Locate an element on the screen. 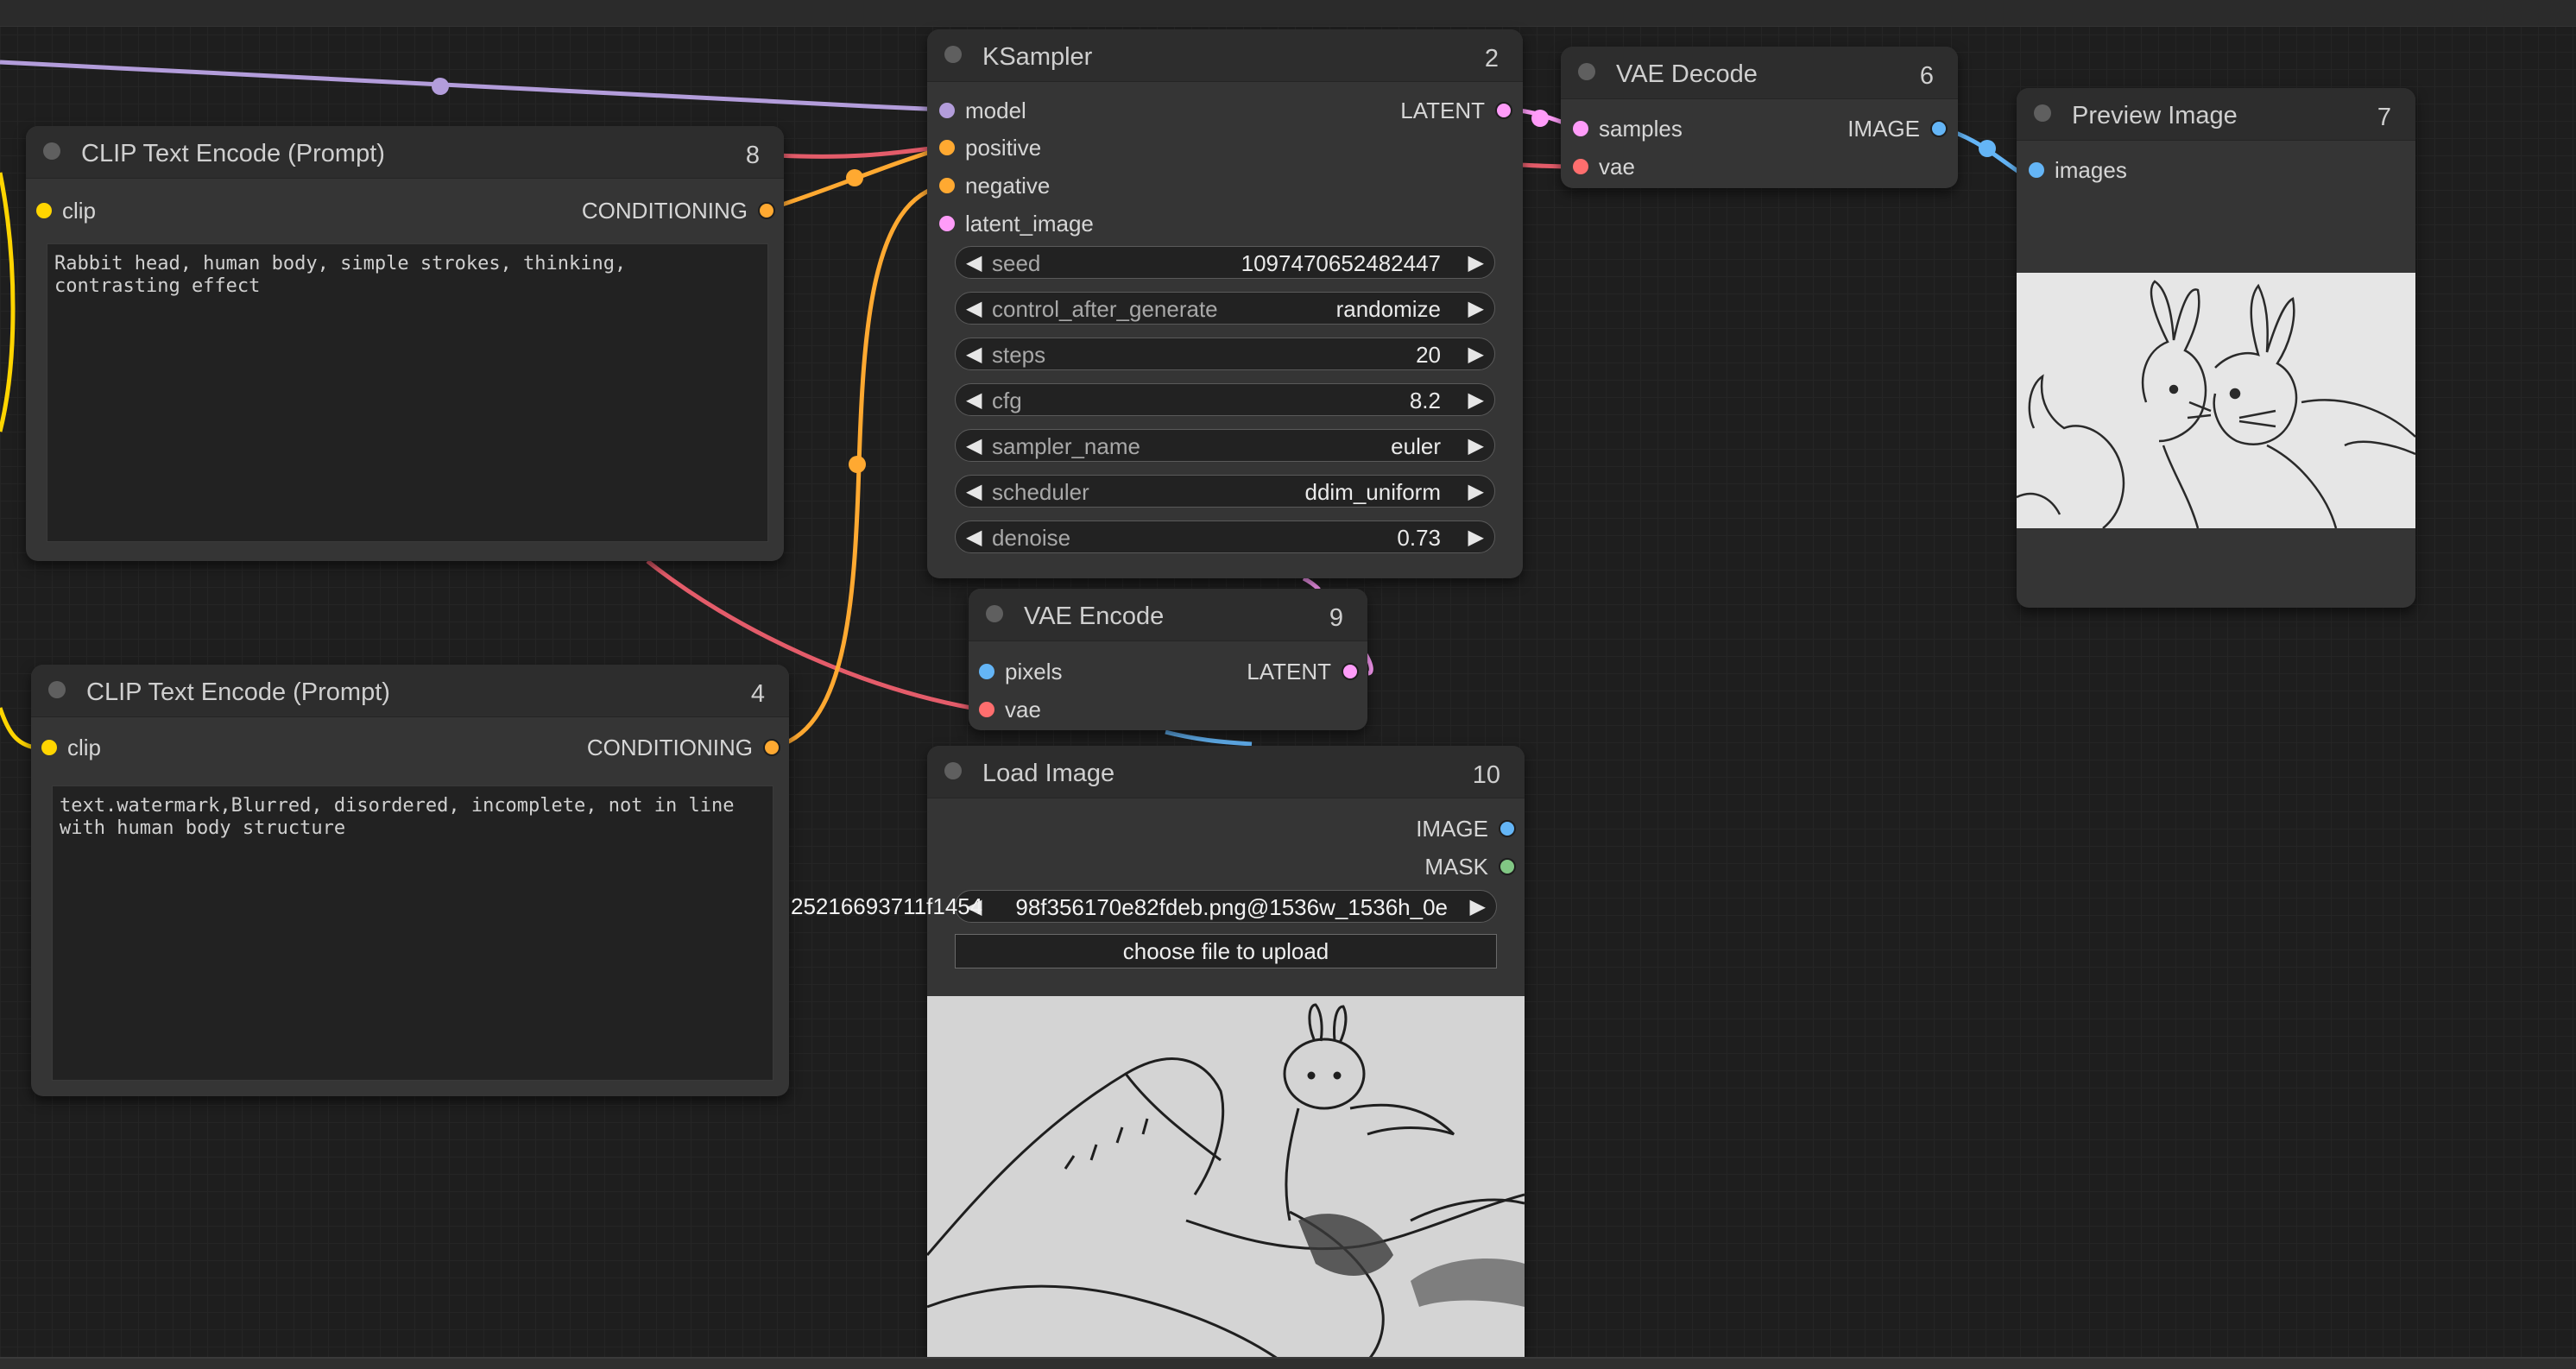  widget-label: control_after_generate is located at coordinates (1105, 309).